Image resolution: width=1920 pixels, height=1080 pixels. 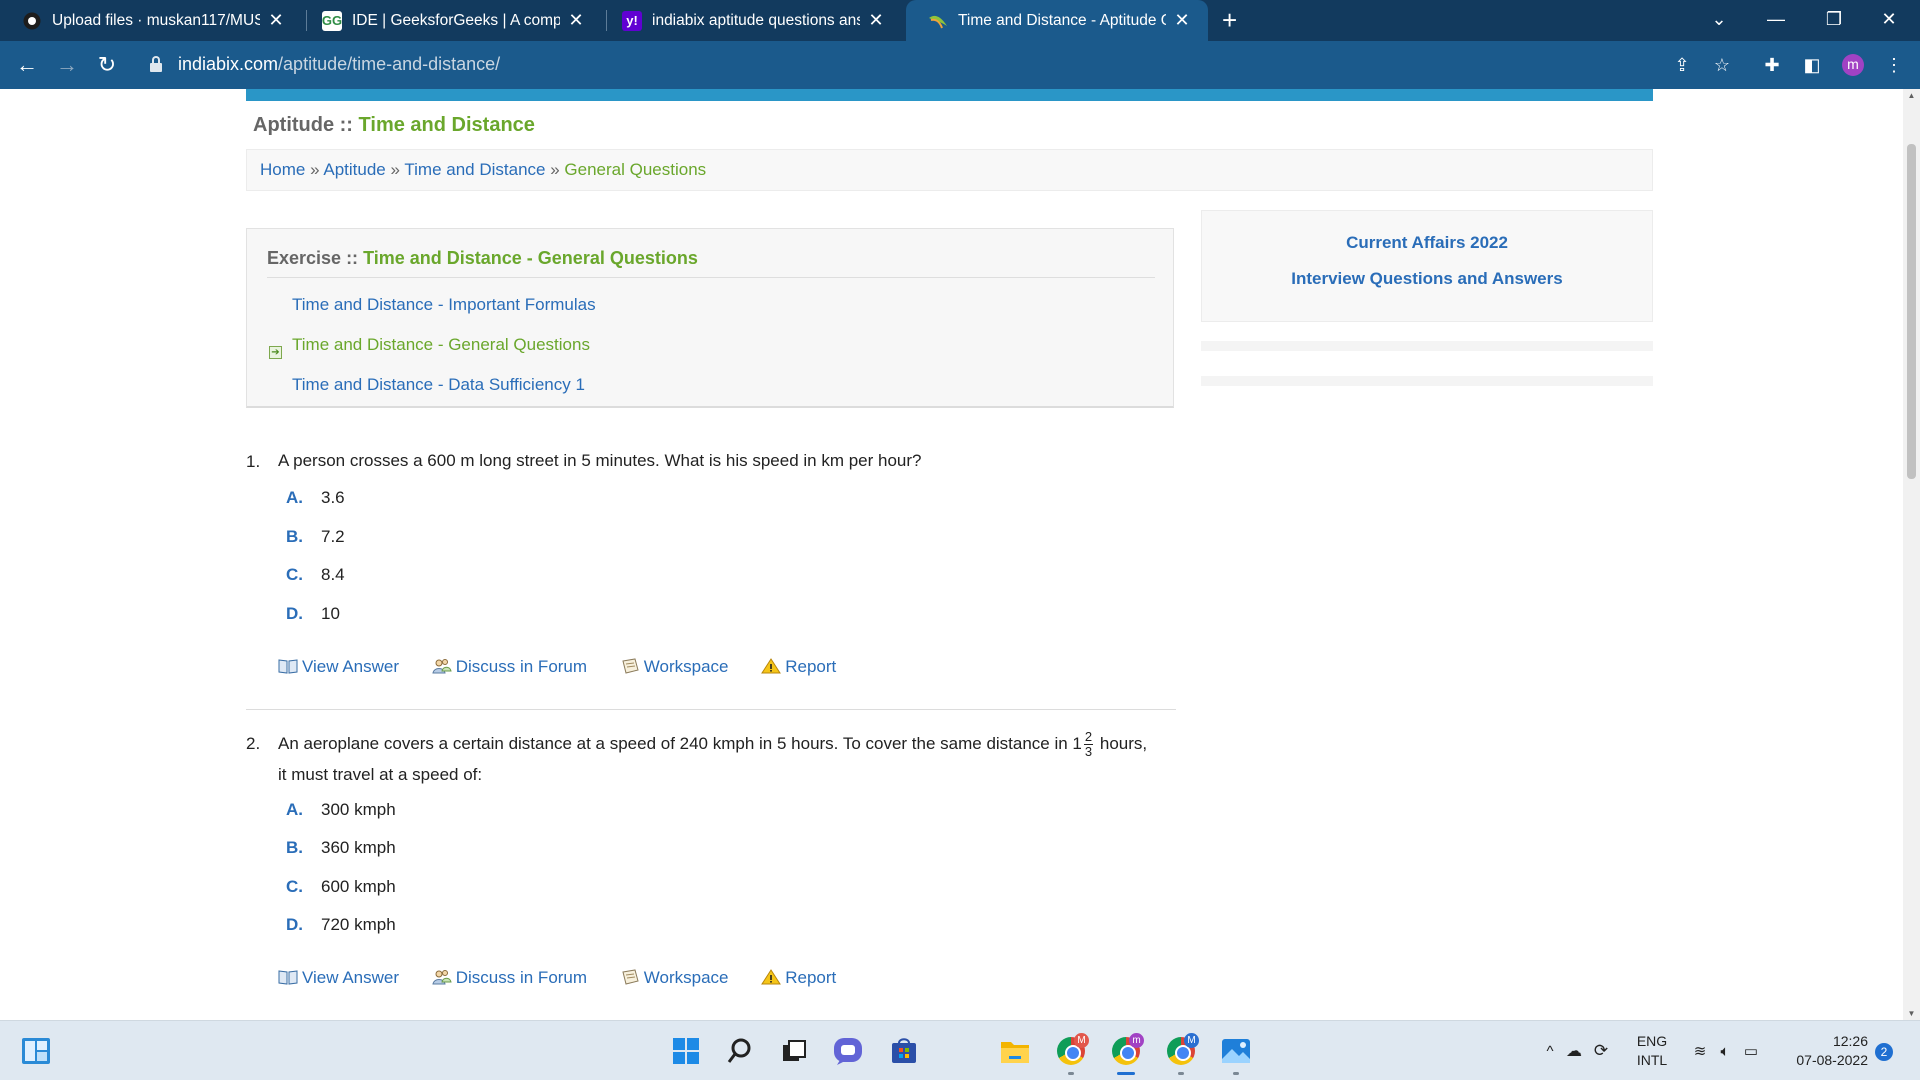 What do you see at coordinates (1126, 1053) in the screenshot?
I see `chrome-profile-2-icon: m` at bounding box center [1126, 1053].